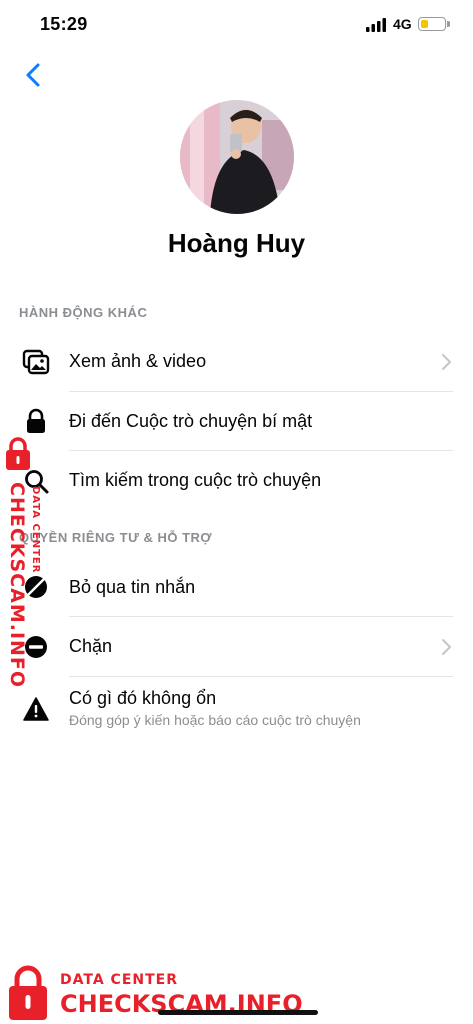  I want to click on status-bar: 15:29 4G, so click(236, 25).